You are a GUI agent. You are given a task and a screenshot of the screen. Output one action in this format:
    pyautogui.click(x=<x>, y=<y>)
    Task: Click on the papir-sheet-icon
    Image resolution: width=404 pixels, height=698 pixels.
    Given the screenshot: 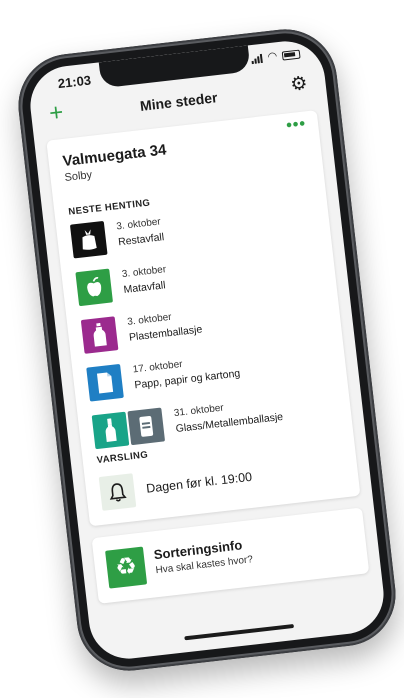 What is the action you would take?
    pyautogui.click(x=105, y=382)
    